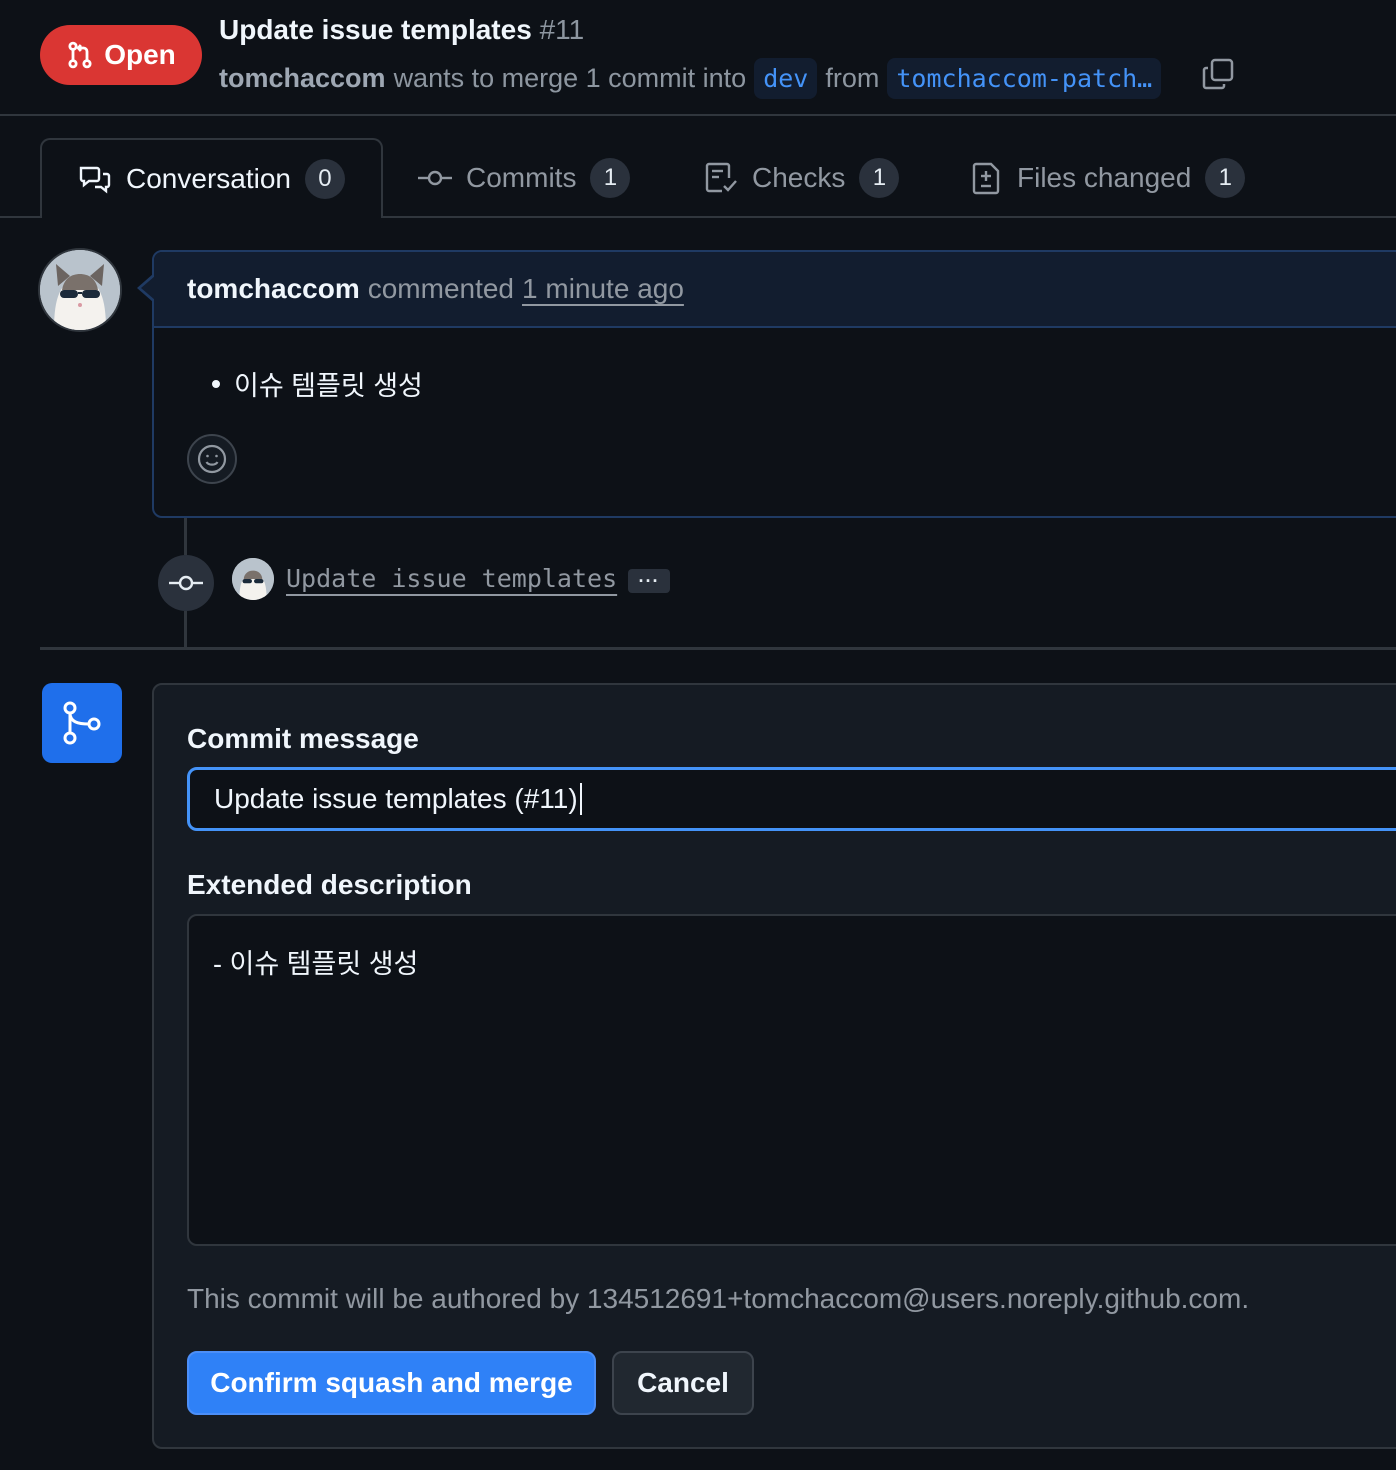 Image resolution: width=1396 pixels, height=1470 pixels. Describe the element at coordinates (302, 78) in the screenshot. I see `pr-author-link: tomchaccom` at that location.